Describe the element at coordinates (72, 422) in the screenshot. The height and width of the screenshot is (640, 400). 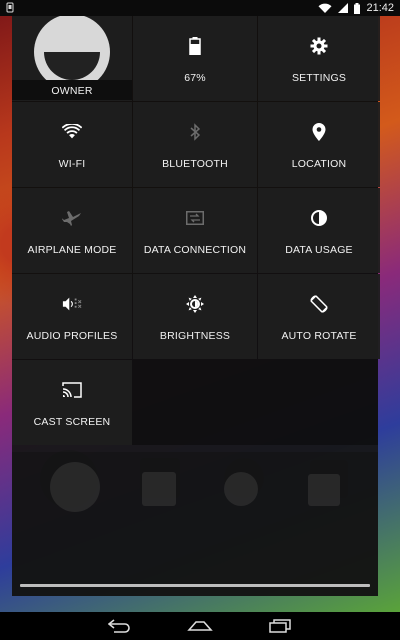
I see `cast-screen-label: CAST SCREEN` at that location.